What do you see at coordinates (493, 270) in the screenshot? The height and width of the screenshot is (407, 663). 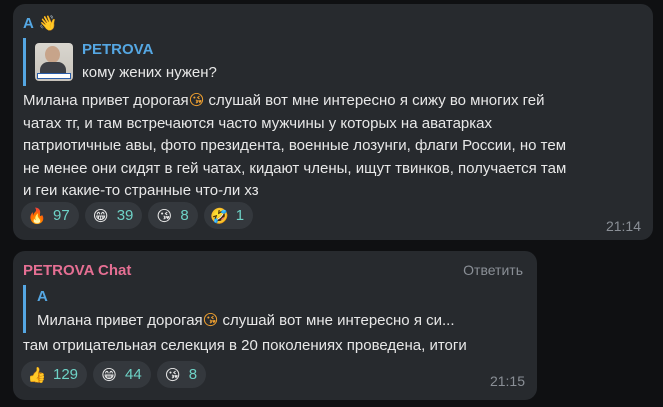 I see `reply-button: Ответить` at bounding box center [493, 270].